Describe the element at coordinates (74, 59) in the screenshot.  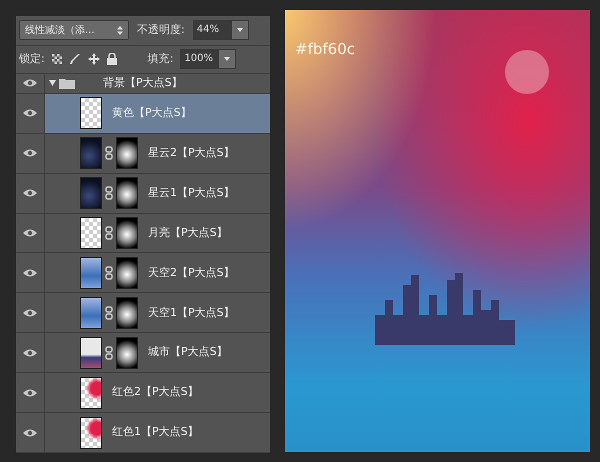
I see `brush-icon` at that location.